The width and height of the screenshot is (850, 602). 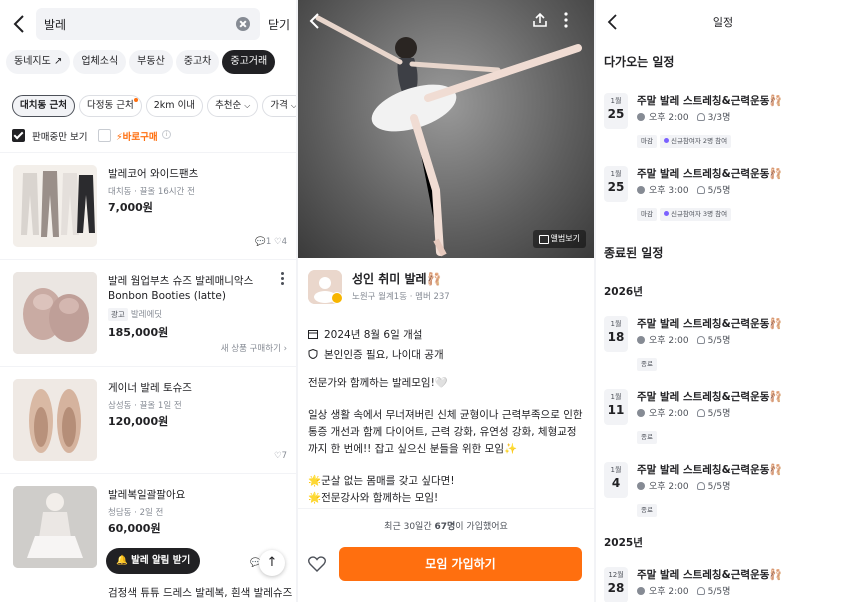 What do you see at coordinates (135, 100) in the screenshot?
I see `new-dot-icon` at bounding box center [135, 100].